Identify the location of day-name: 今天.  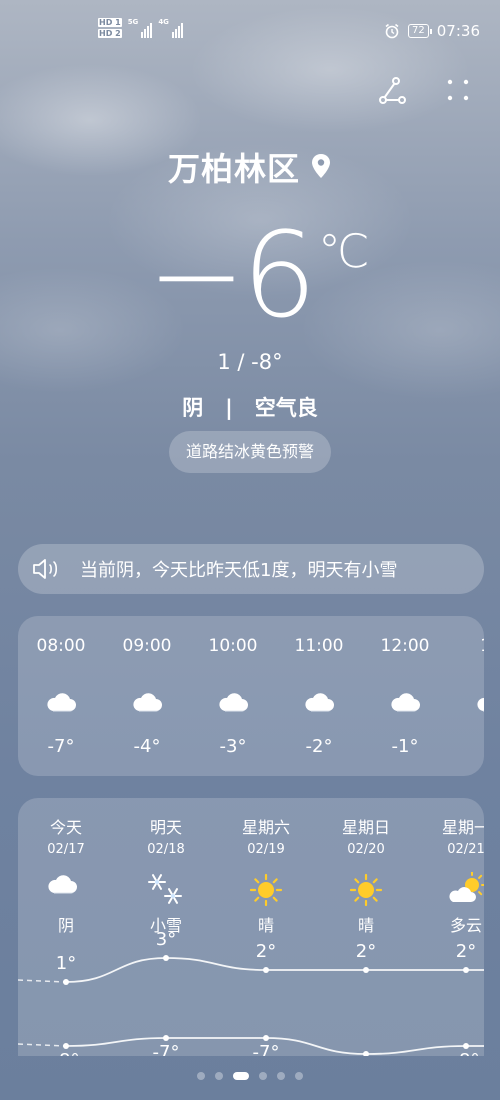
(65, 827).